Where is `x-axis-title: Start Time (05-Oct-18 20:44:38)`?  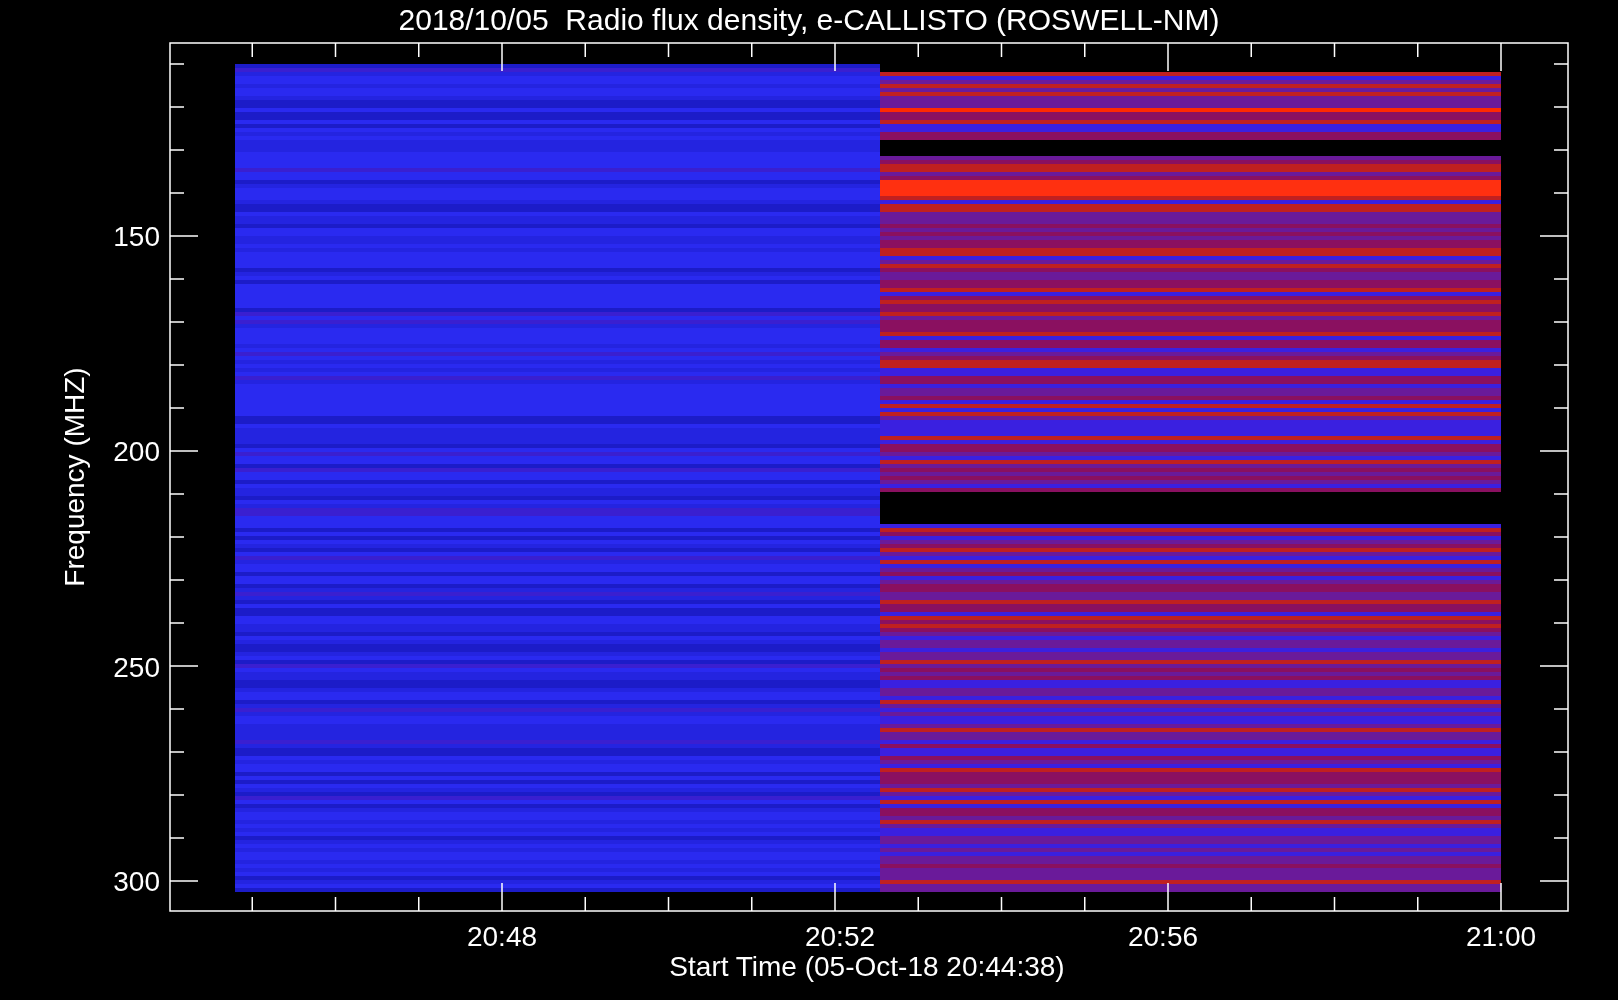
x-axis-title: Start Time (05-Oct-18 20:44:38) is located at coordinates (867, 966).